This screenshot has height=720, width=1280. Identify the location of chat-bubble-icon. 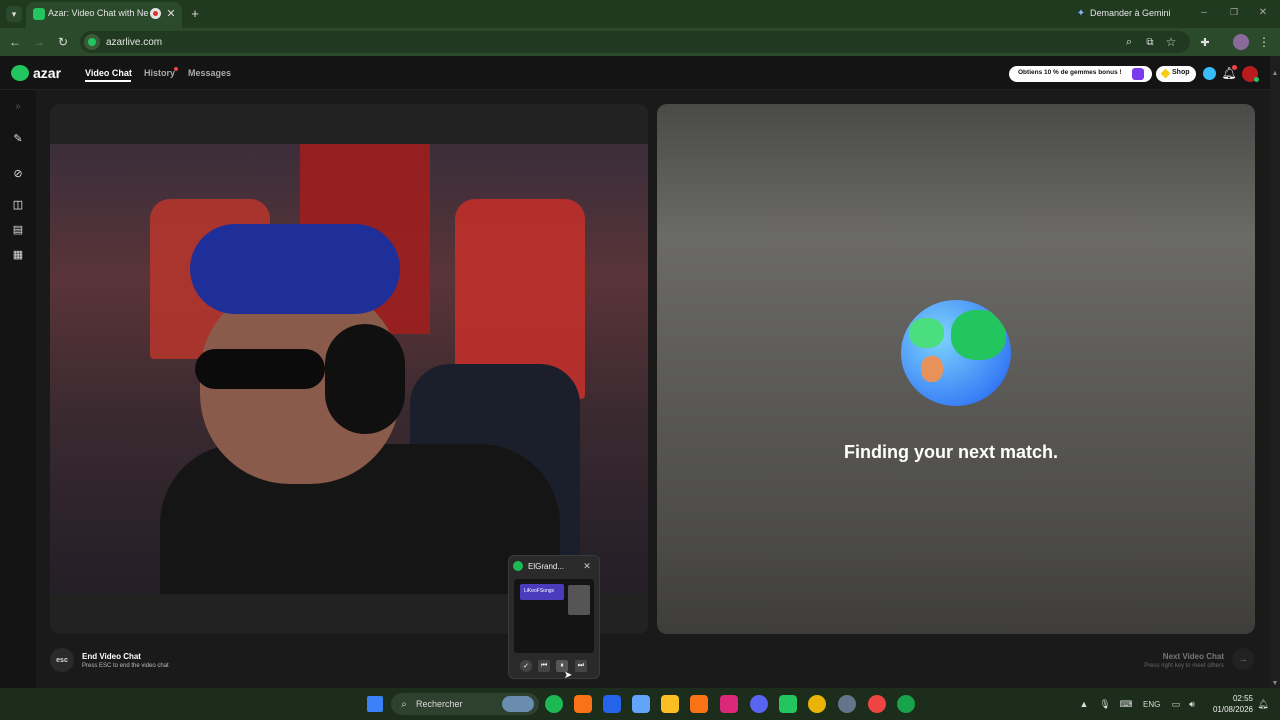
(1209, 73).